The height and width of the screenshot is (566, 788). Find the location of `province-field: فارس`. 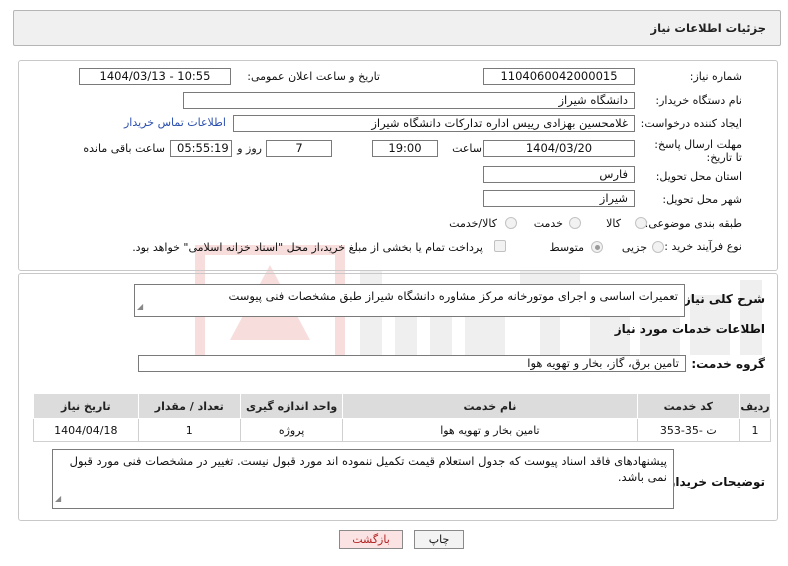

province-field: فارس is located at coordinates (559, 174).